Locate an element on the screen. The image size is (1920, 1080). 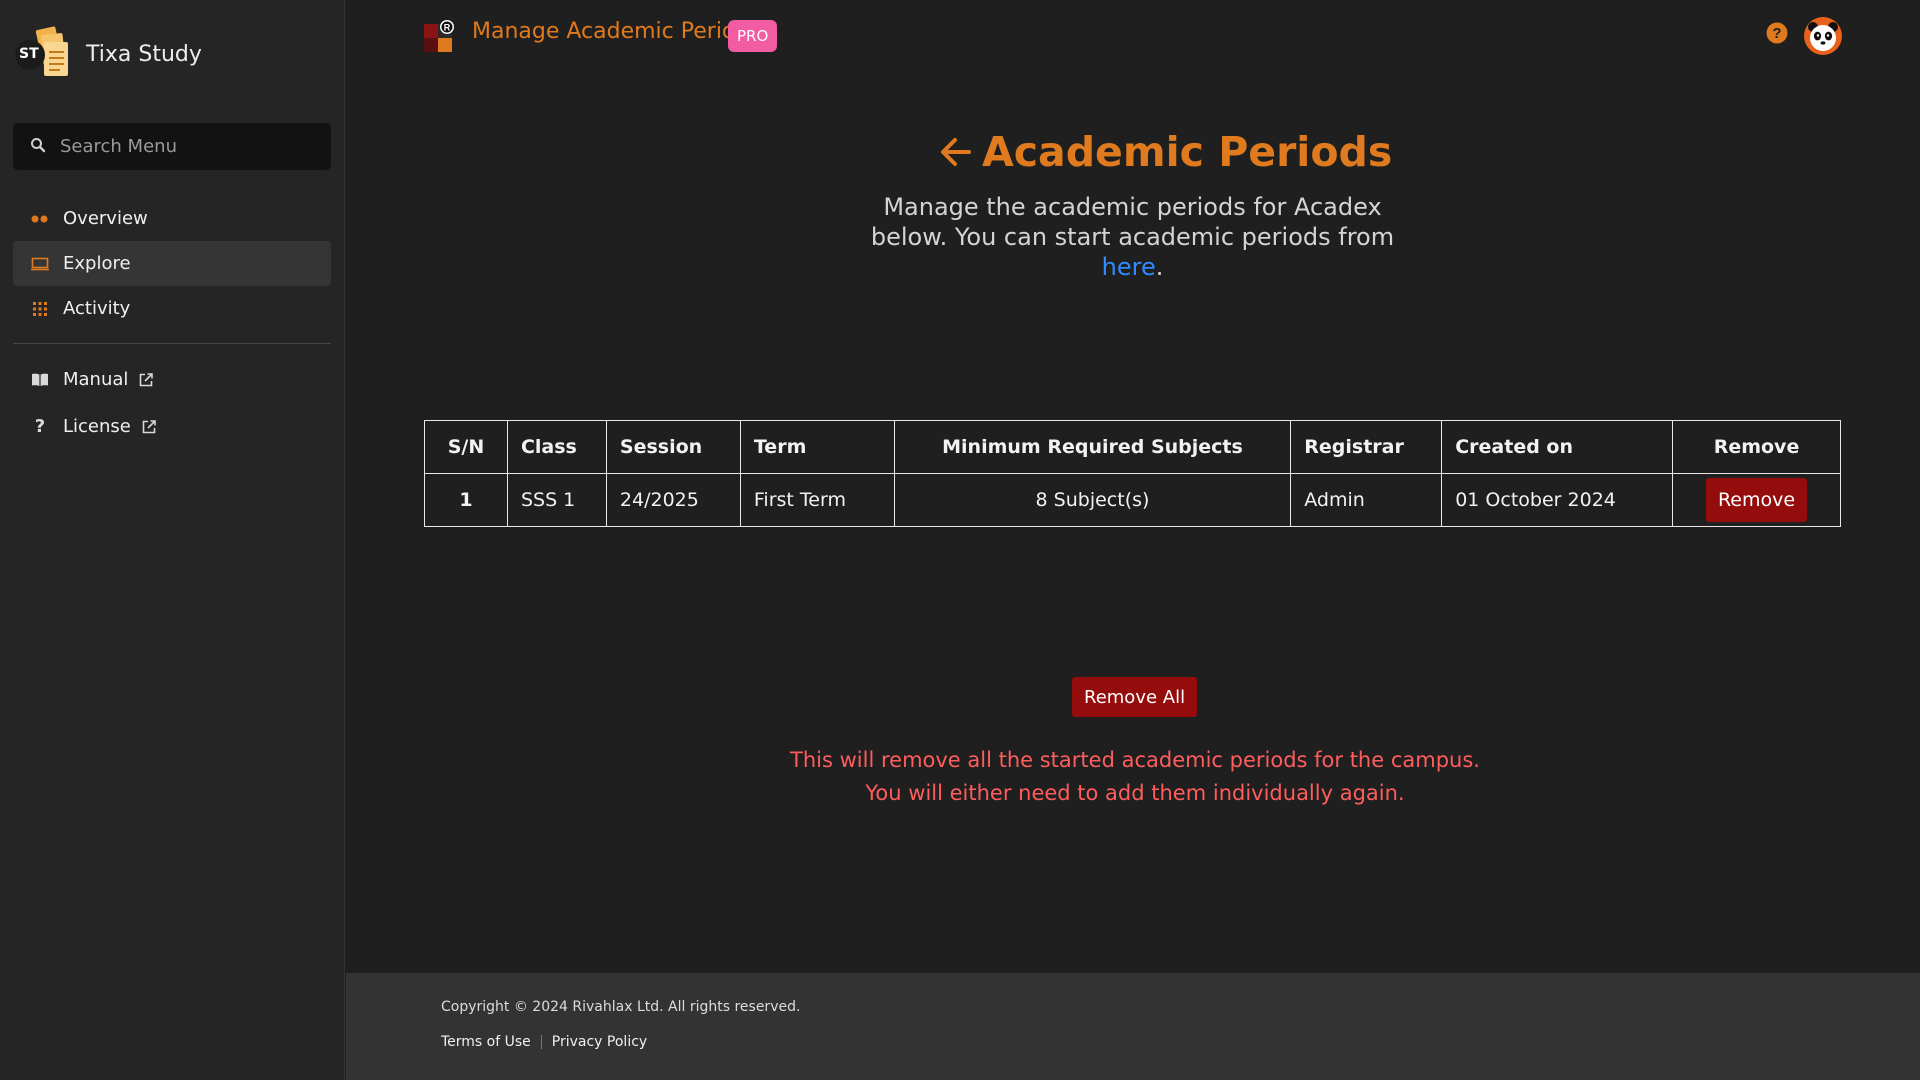
svg-text: R is located at coordinates (447, 28).